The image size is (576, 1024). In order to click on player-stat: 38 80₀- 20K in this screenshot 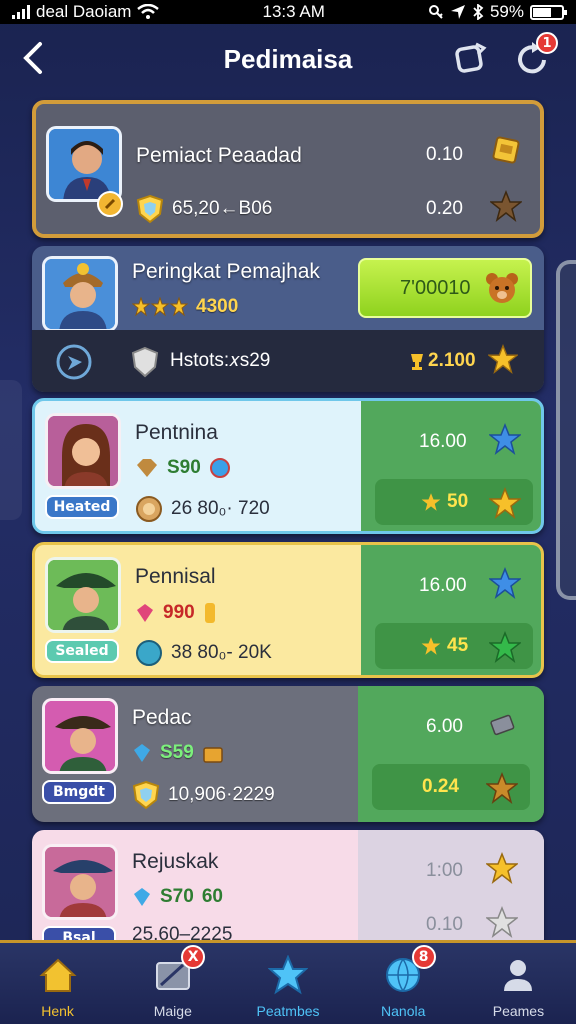, I will do `click(203, 653)`.